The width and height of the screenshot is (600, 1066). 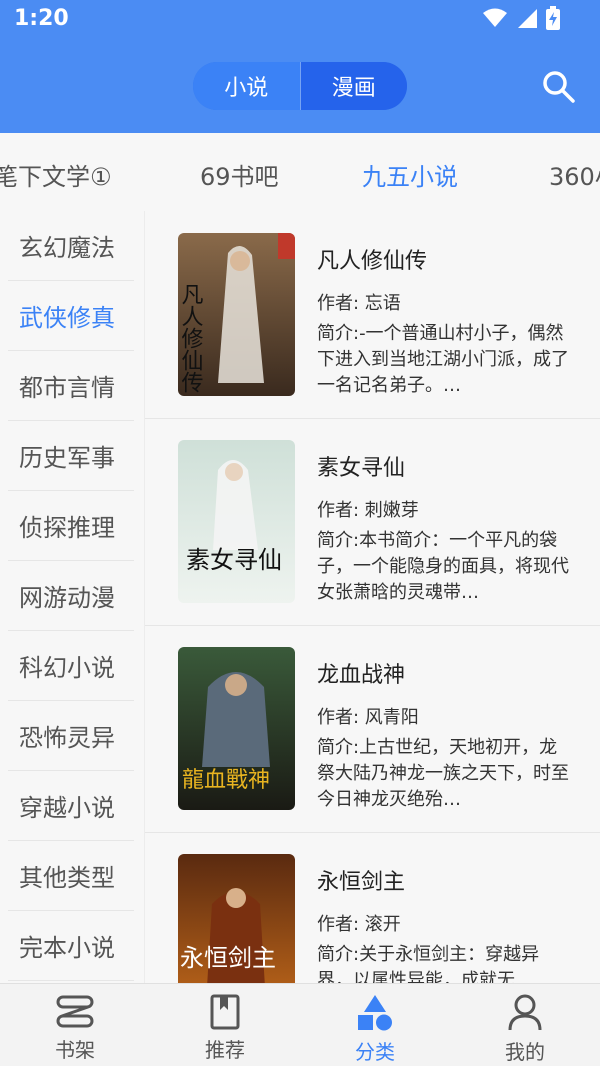 What do you see at coordinates (359, 303) in the screenshot?
I see `book-author: 作者: 忘语` at bounding box center [359, 303].